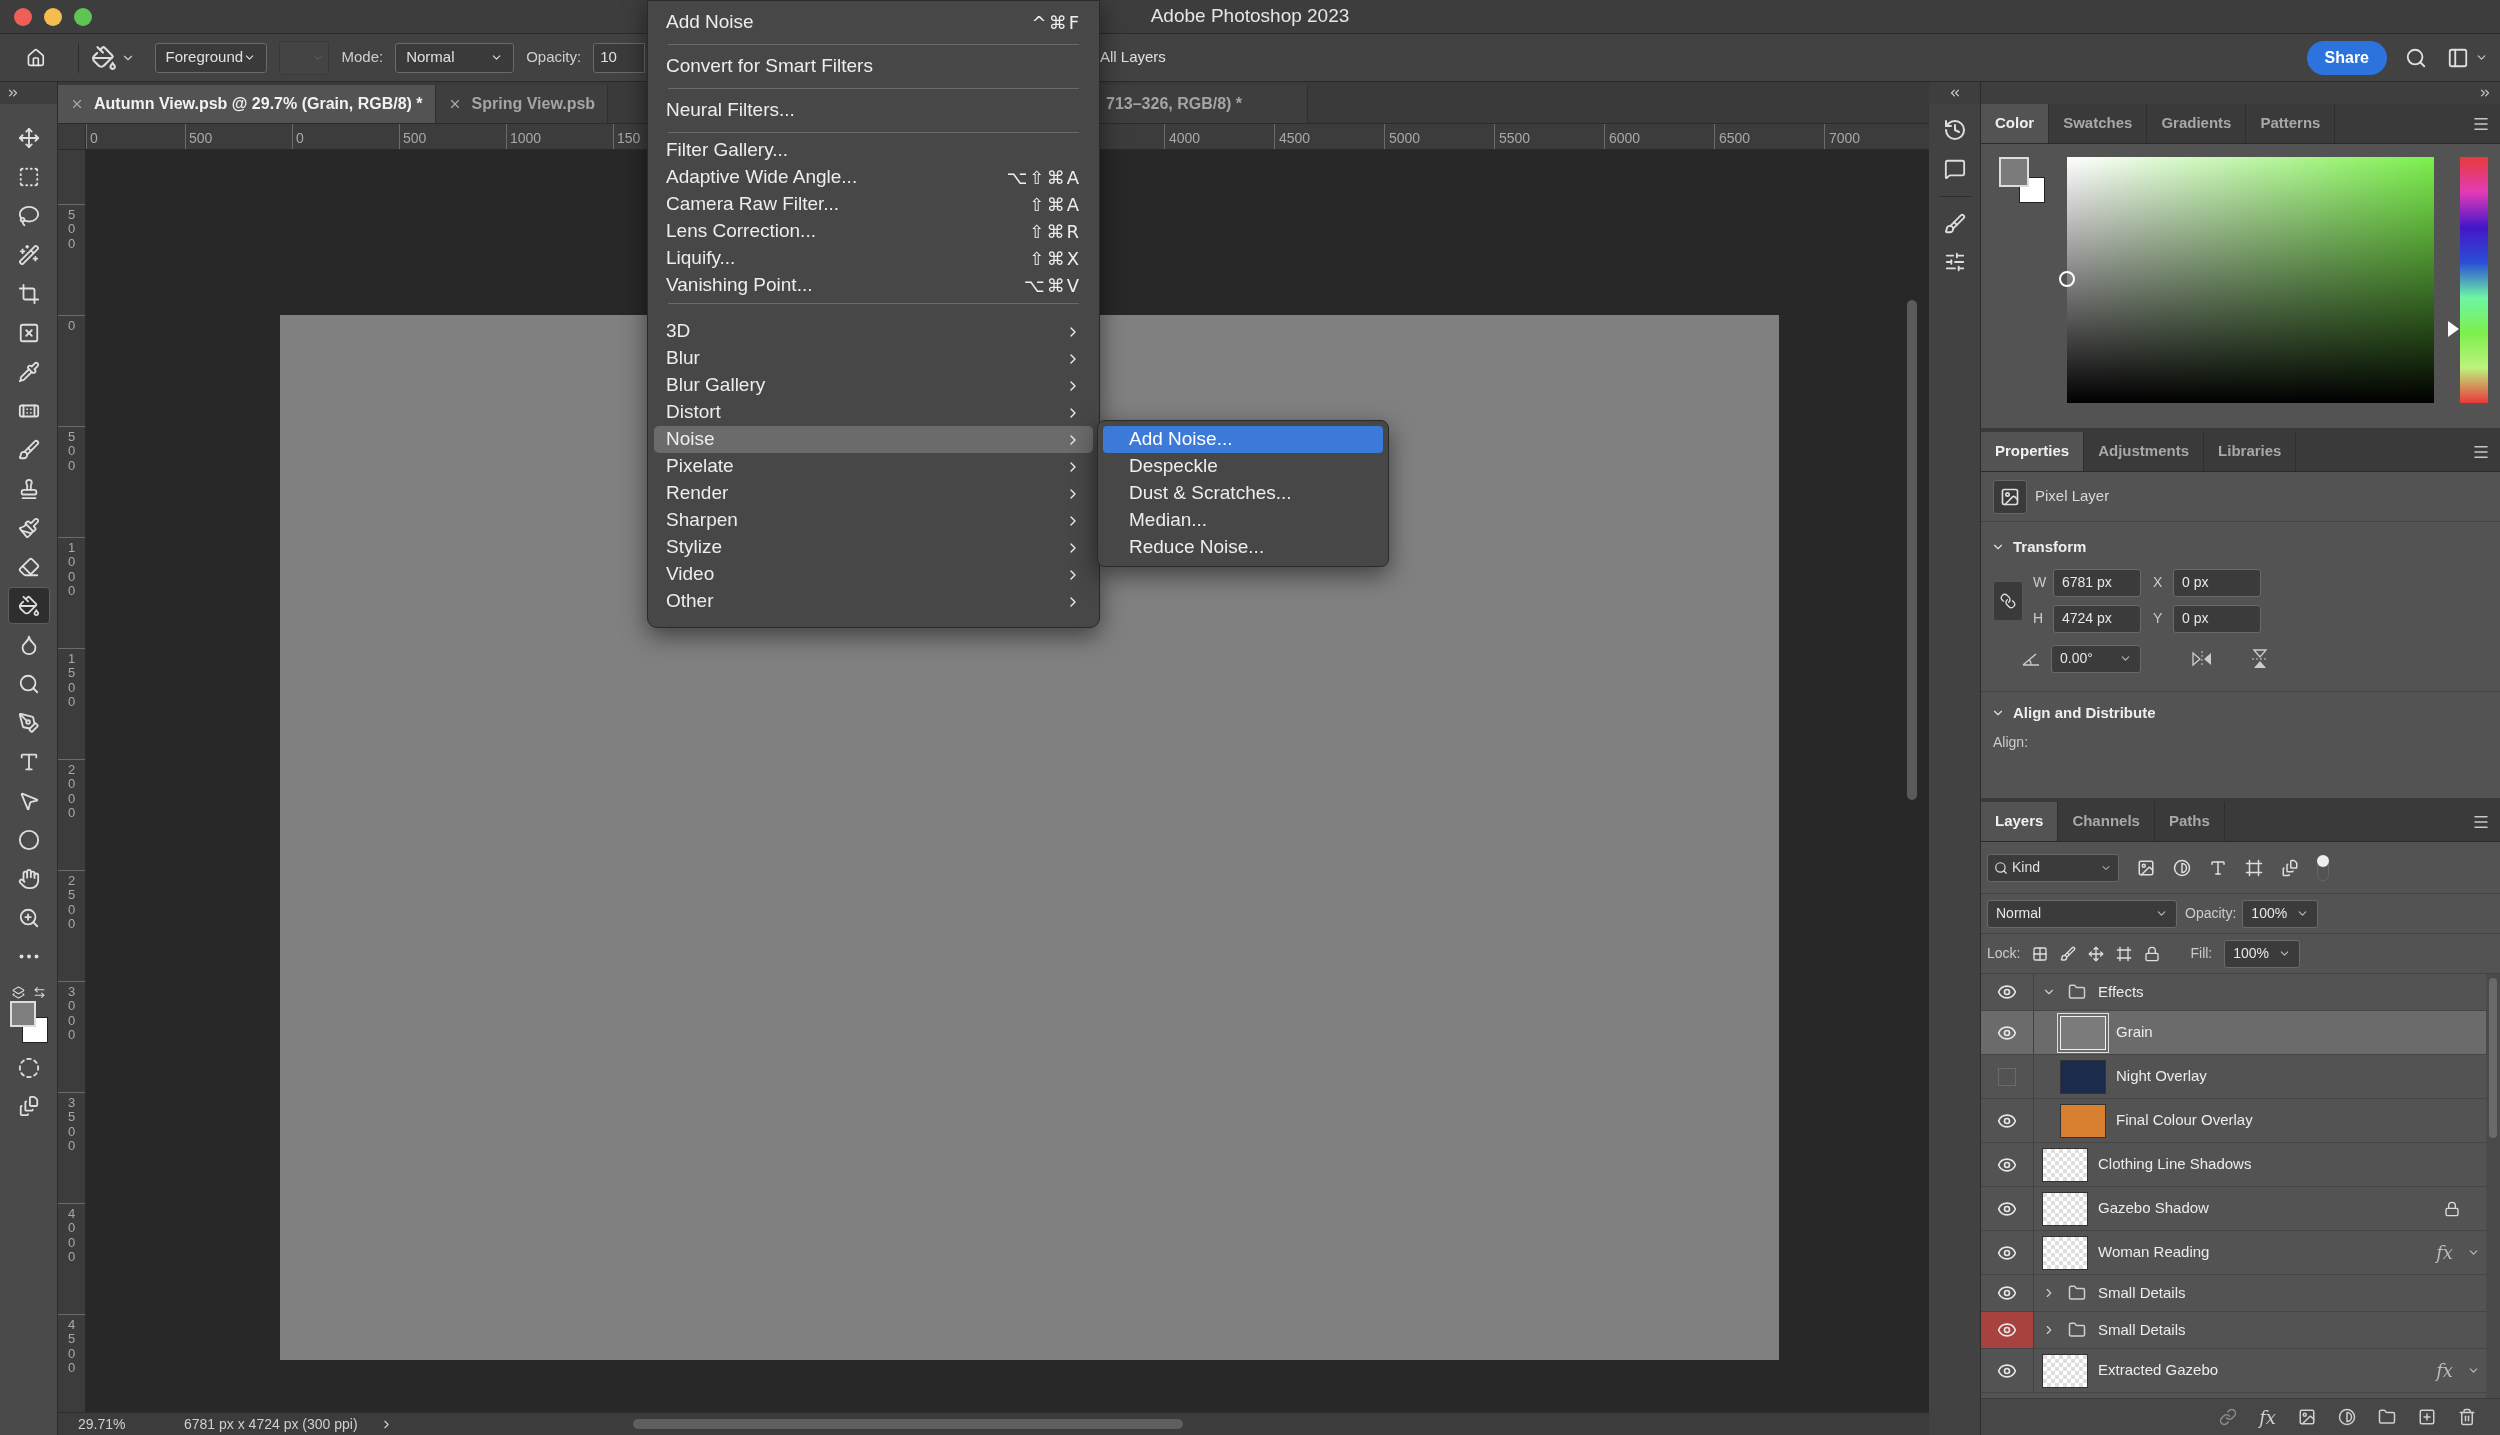 The height and width of the screenshot is (1435, 2500). I want to click on panel-tab: Color, so click(2015, 123).